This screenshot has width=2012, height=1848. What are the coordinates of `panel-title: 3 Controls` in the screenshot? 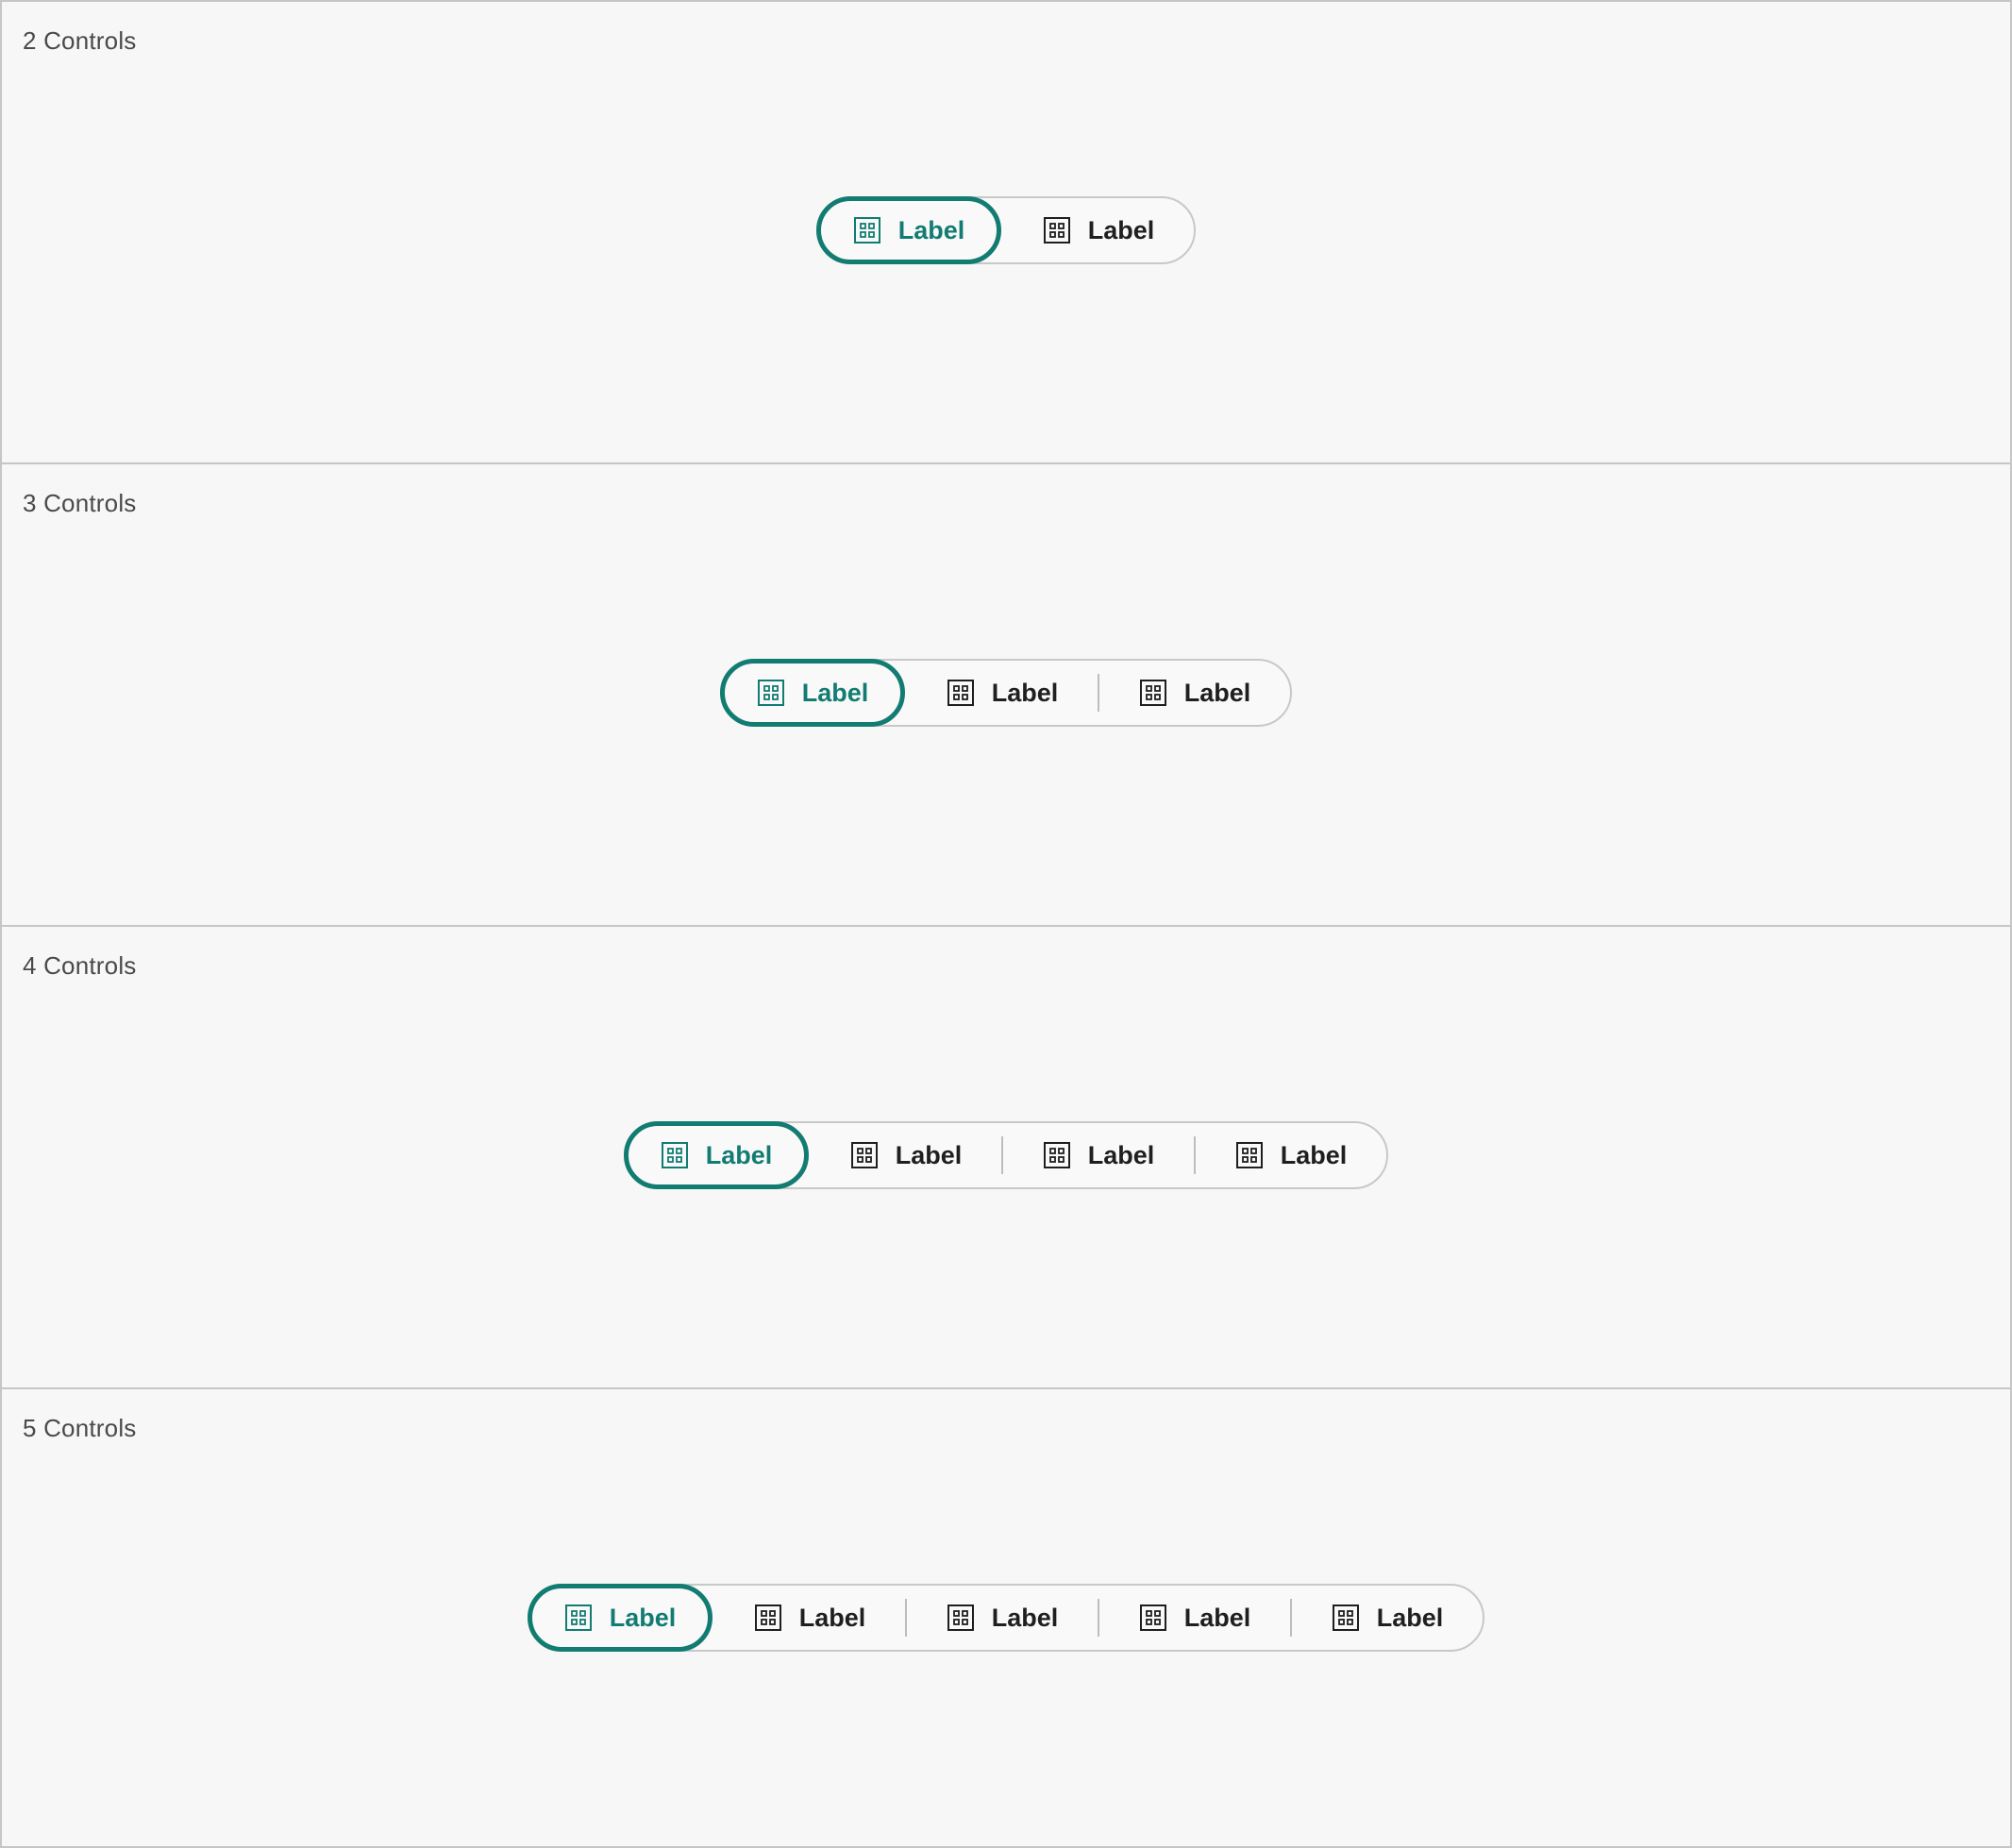 It's located at (80, 503).